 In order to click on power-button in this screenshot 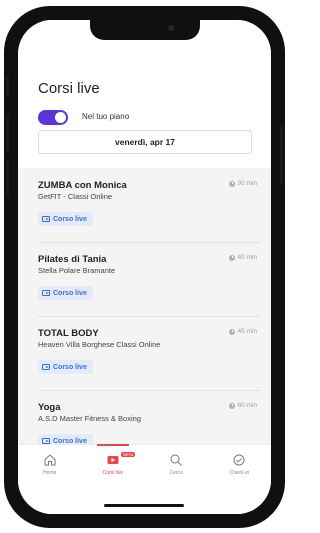, I will do `click(281, 155)`.